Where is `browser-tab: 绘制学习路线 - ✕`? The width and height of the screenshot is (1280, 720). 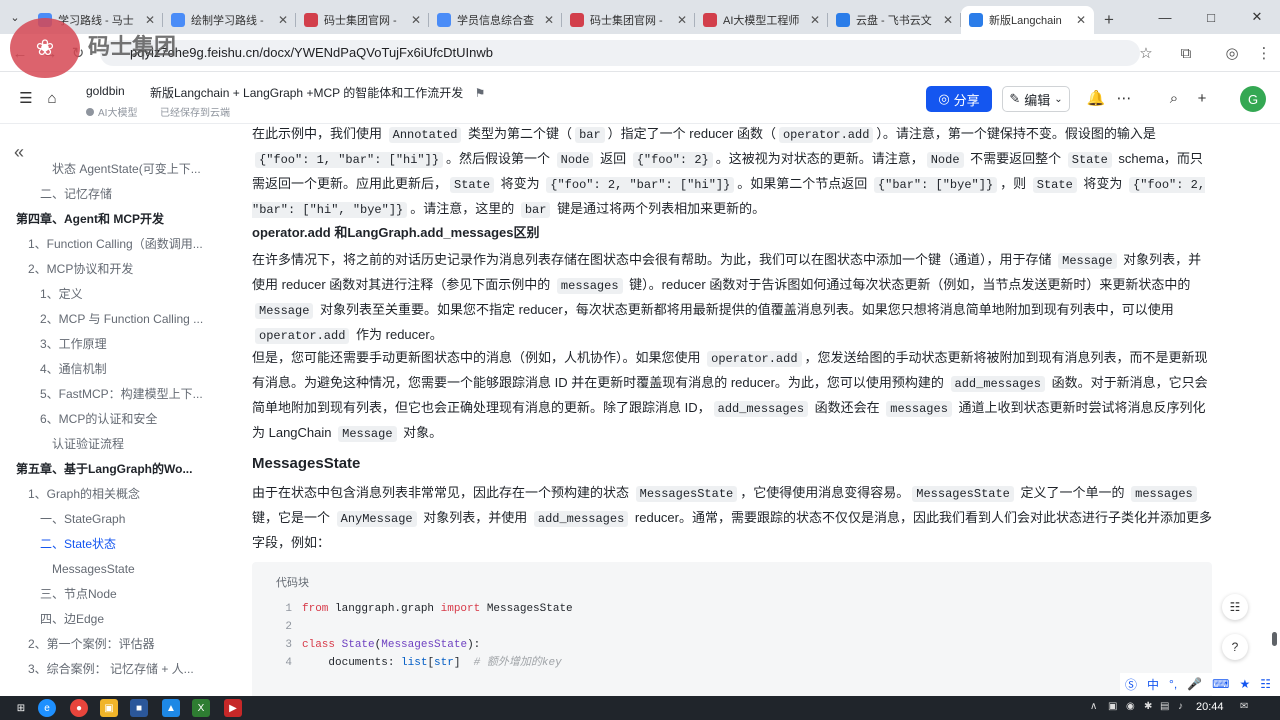
browser-tab: 绘制学习路线 - ✕ is located at coordinates (229, 20).